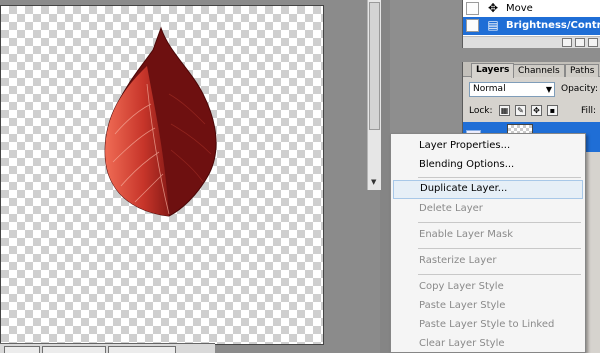  What do you see at coordinates (593, 42) in the screenshot?
I see `trash-icon` at bounding box center [593, 42].